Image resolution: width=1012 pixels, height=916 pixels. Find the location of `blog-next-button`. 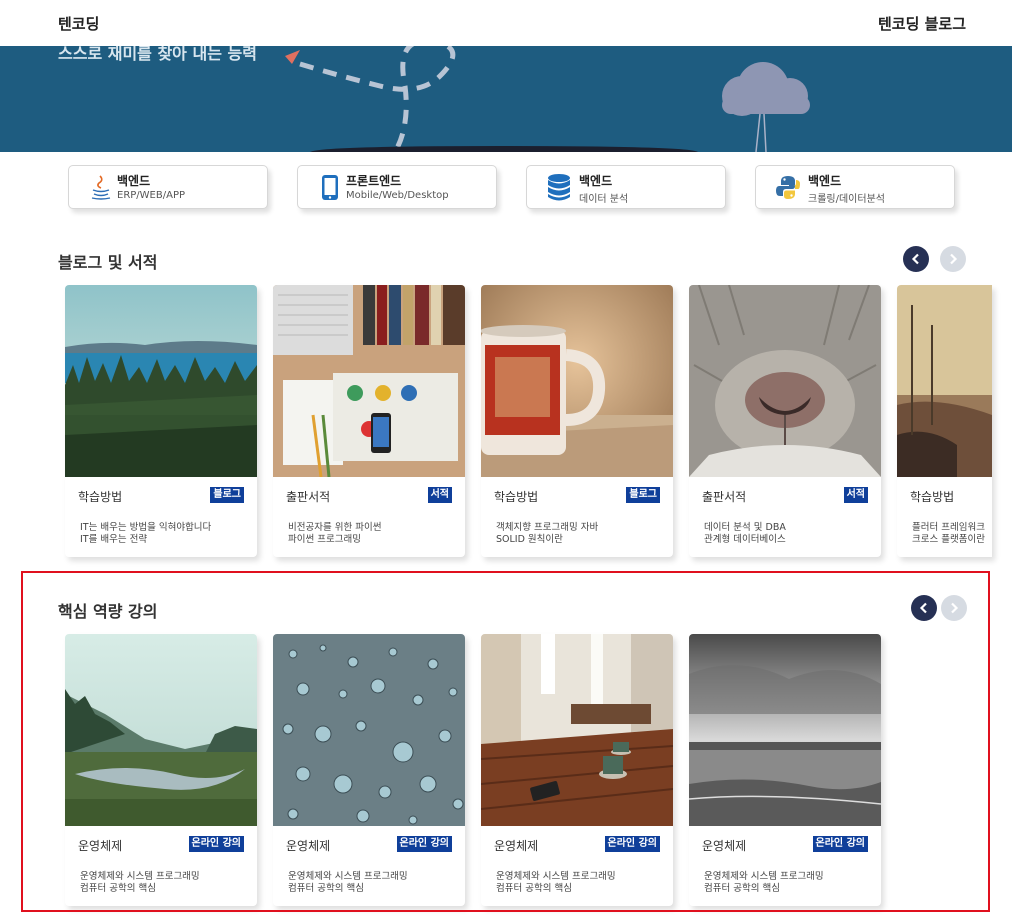

blog-next-button is located at coordinates (953, 259).